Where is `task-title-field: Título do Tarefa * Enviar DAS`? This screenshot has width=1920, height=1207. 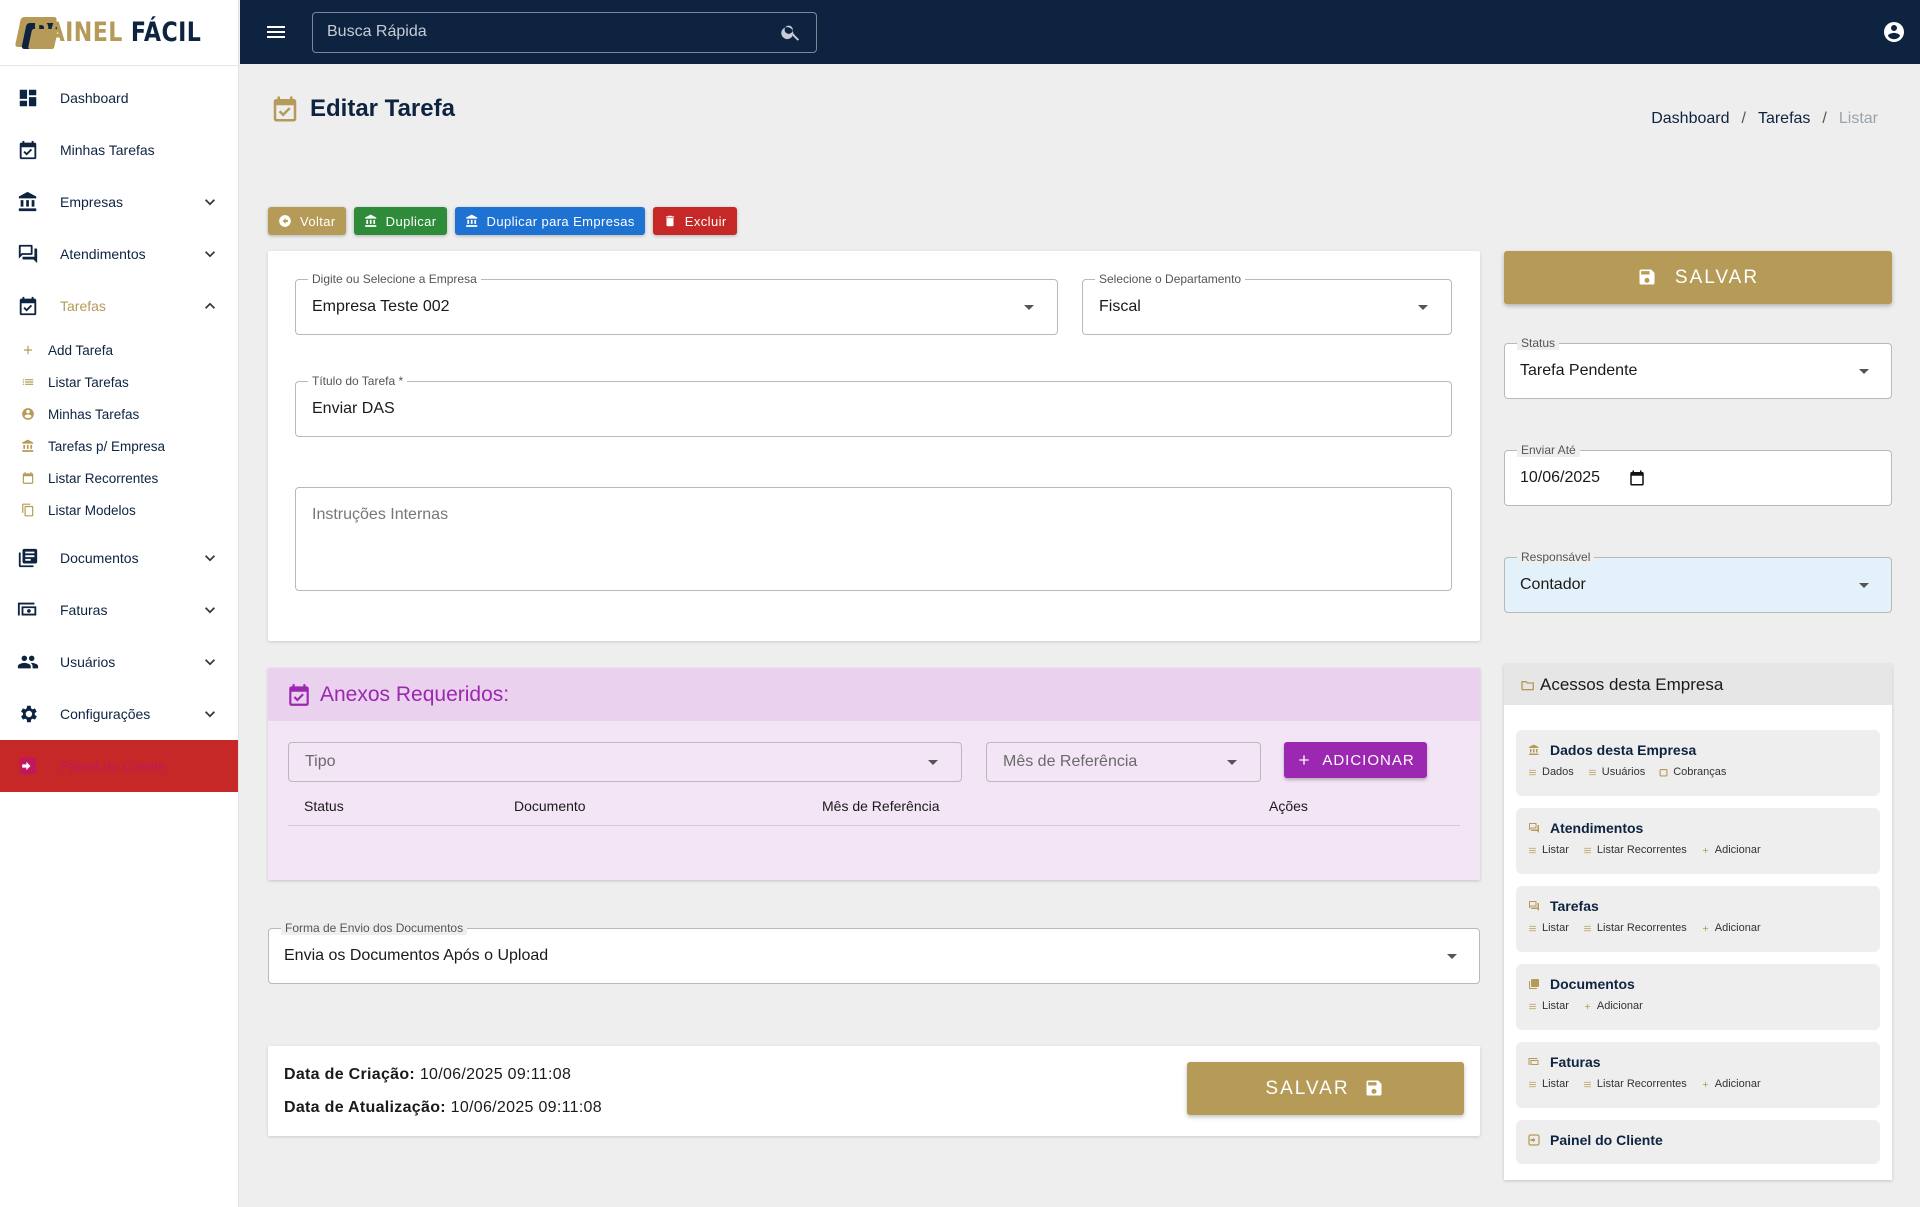
task-title-field: Título do Tarefa * Enviar DAS is located at coordinates (873, 405).